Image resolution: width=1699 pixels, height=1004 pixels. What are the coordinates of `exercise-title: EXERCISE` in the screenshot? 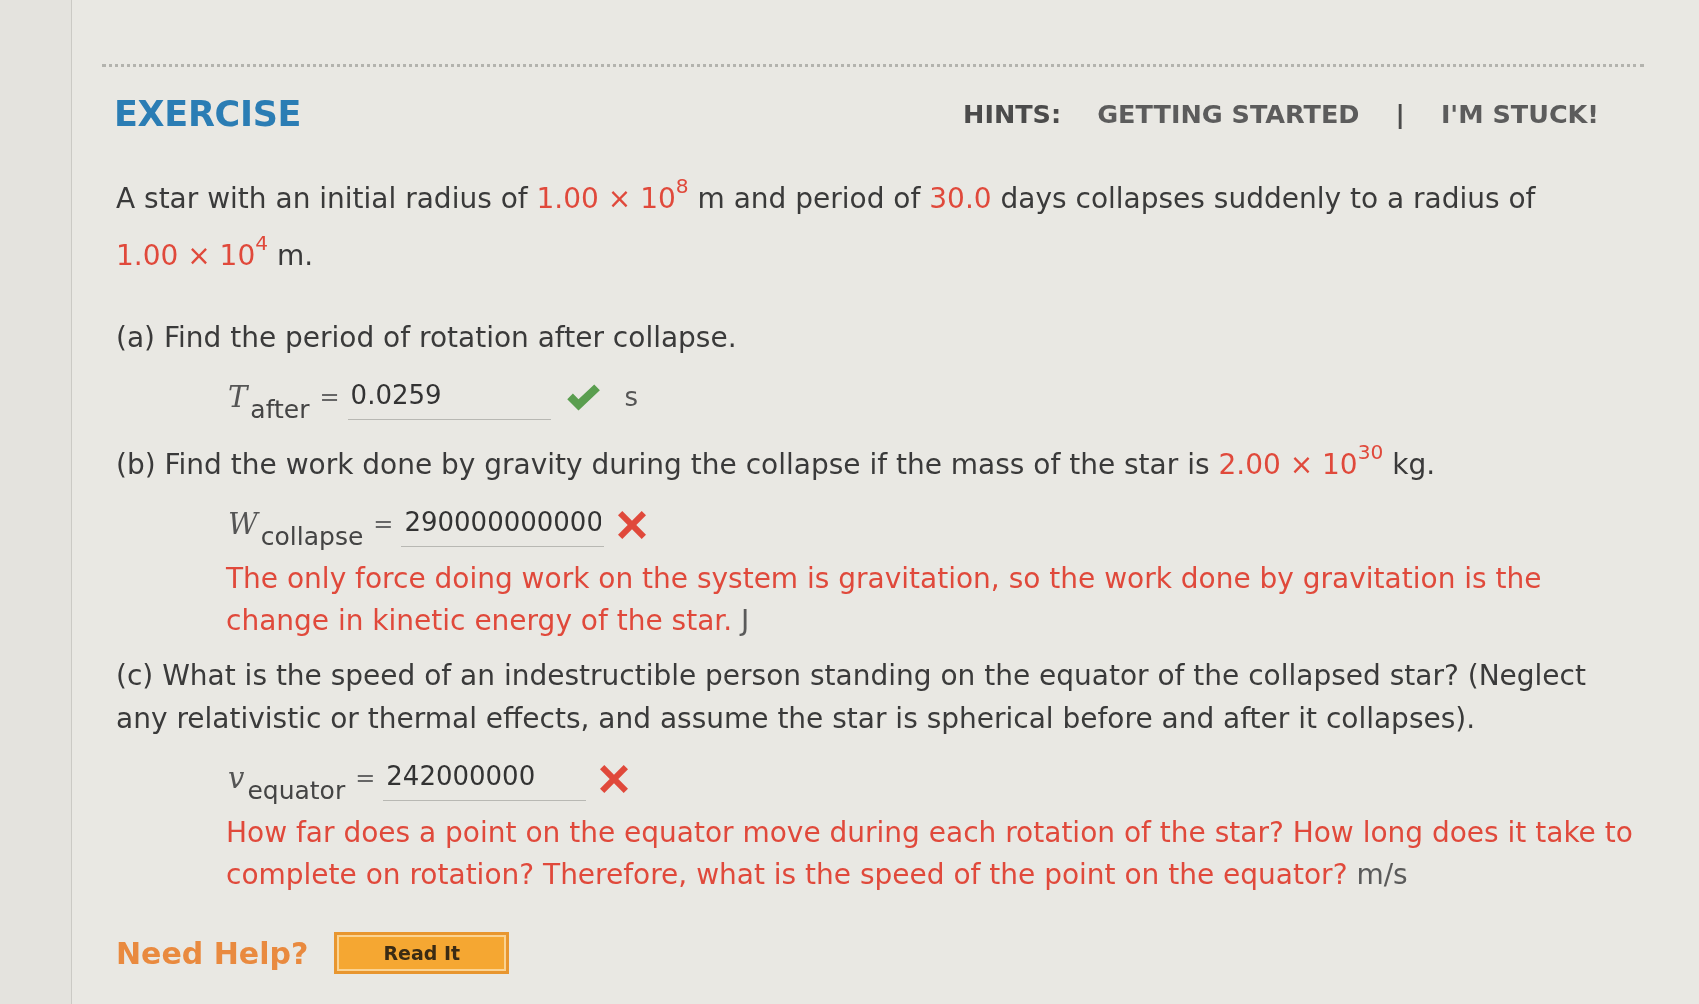 It's located at (208, 114).